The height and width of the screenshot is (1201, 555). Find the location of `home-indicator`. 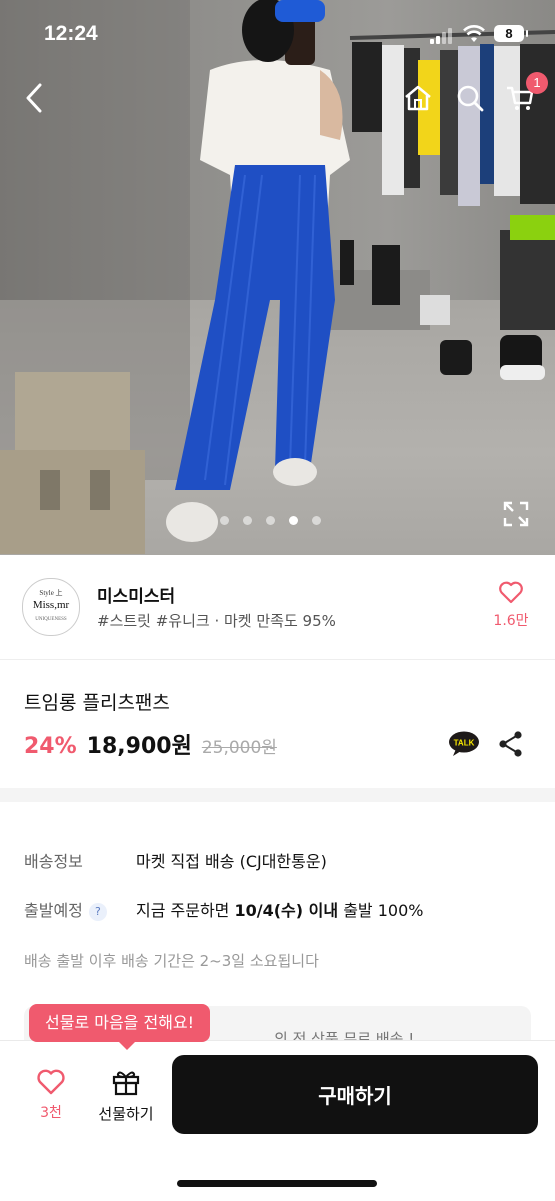

home-indicator is located at coordinates (277, 1183).